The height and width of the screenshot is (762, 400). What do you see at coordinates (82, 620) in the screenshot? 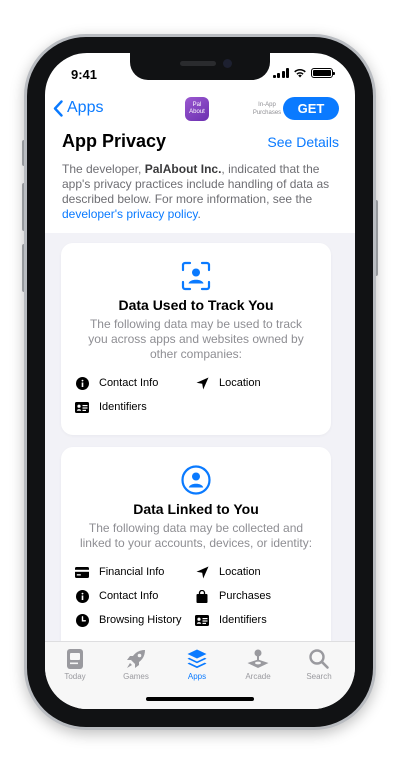
I see `clock-icon` at bounding box center [82, 620].